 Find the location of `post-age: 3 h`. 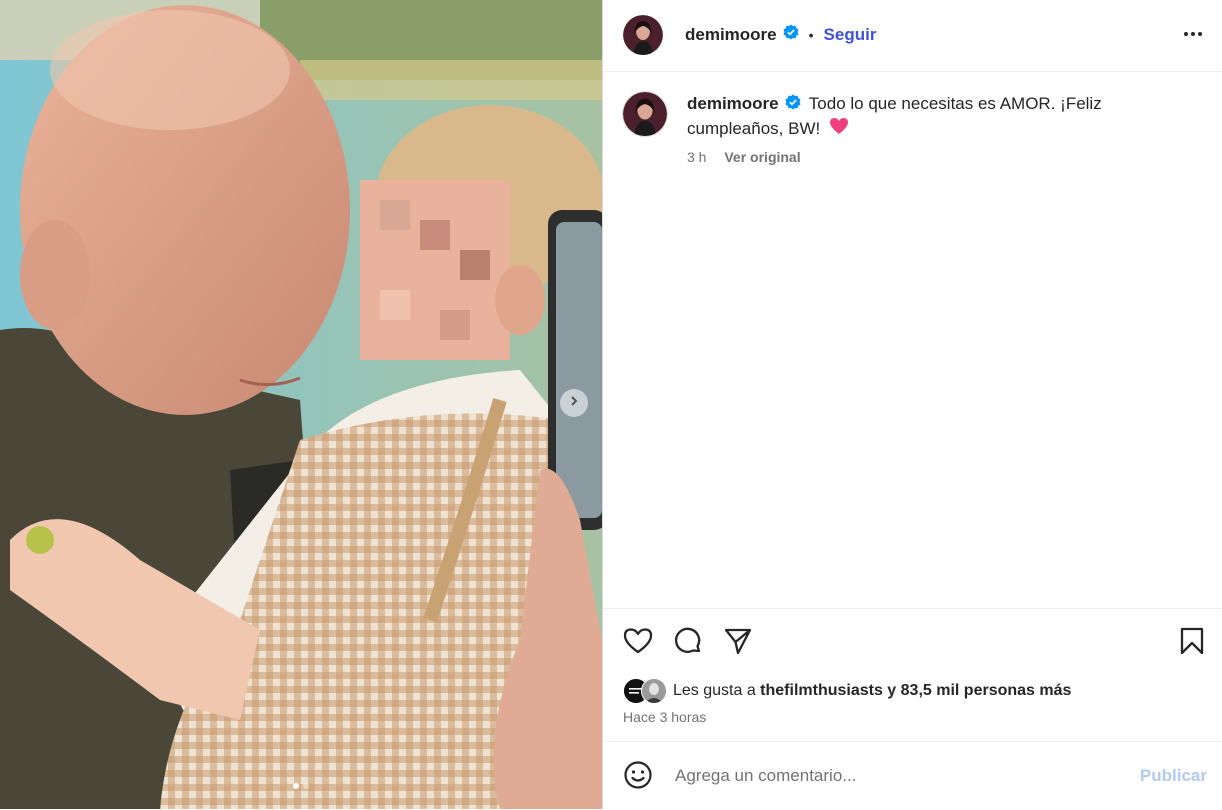

post-age: 3 h is located at coordinates (697, 157).